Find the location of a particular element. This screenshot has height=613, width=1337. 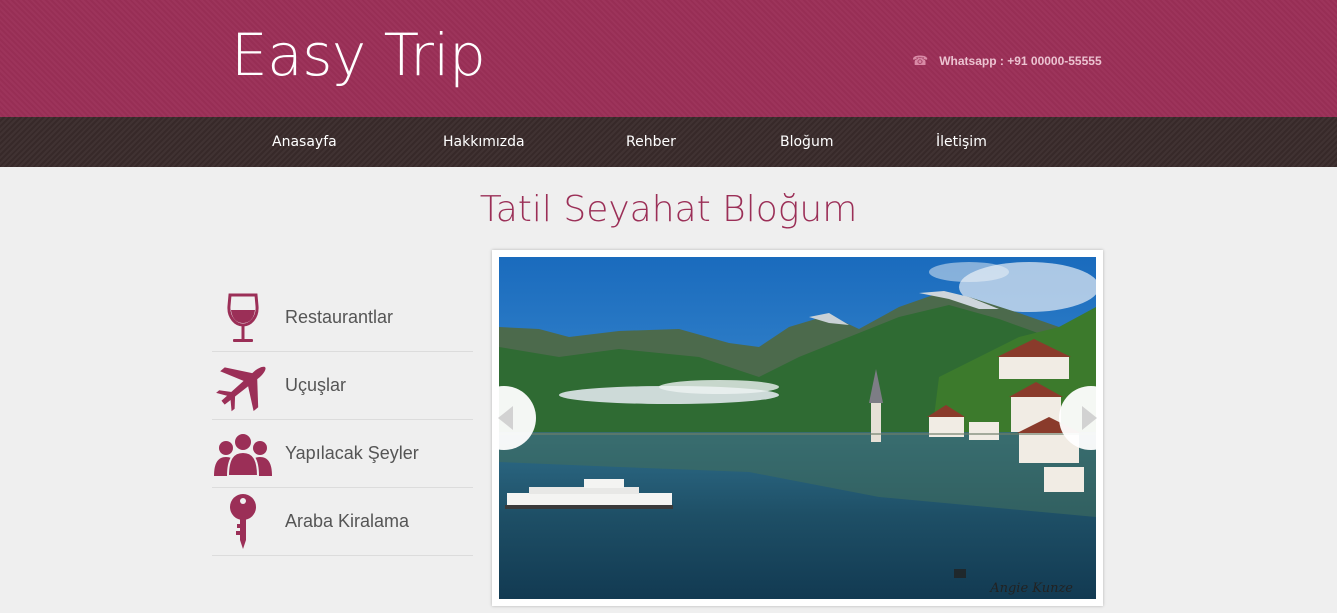

chevron-right-icon is located at coordinates (1089, 418).